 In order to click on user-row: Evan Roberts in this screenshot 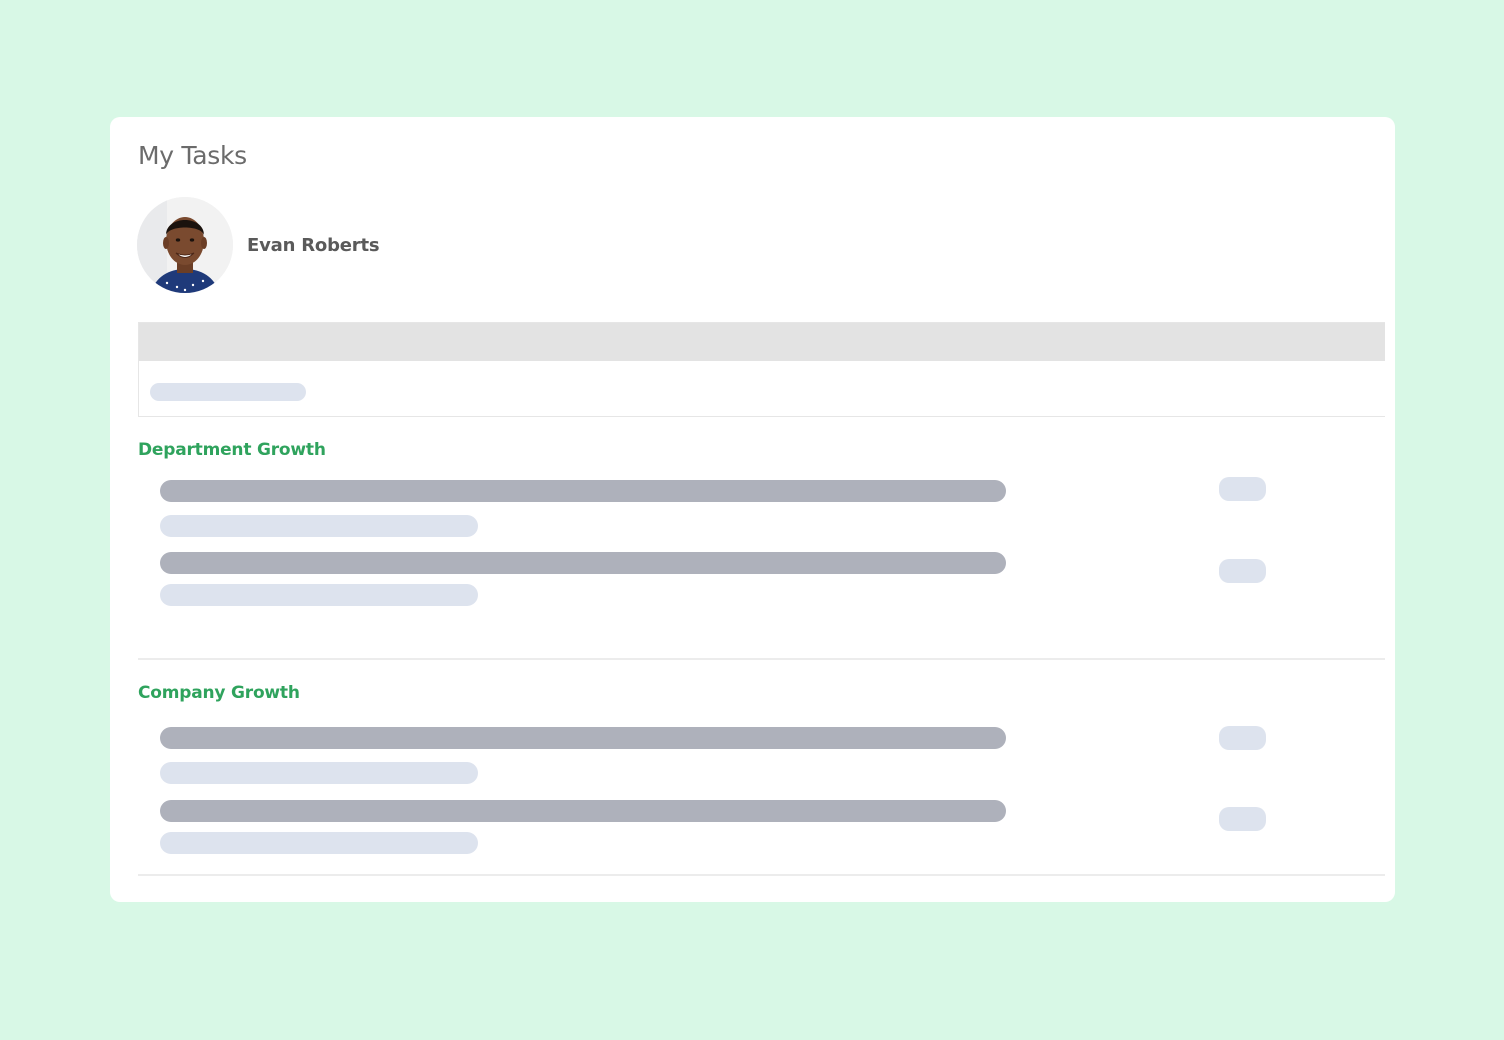, I will do `click(258, 245)`.